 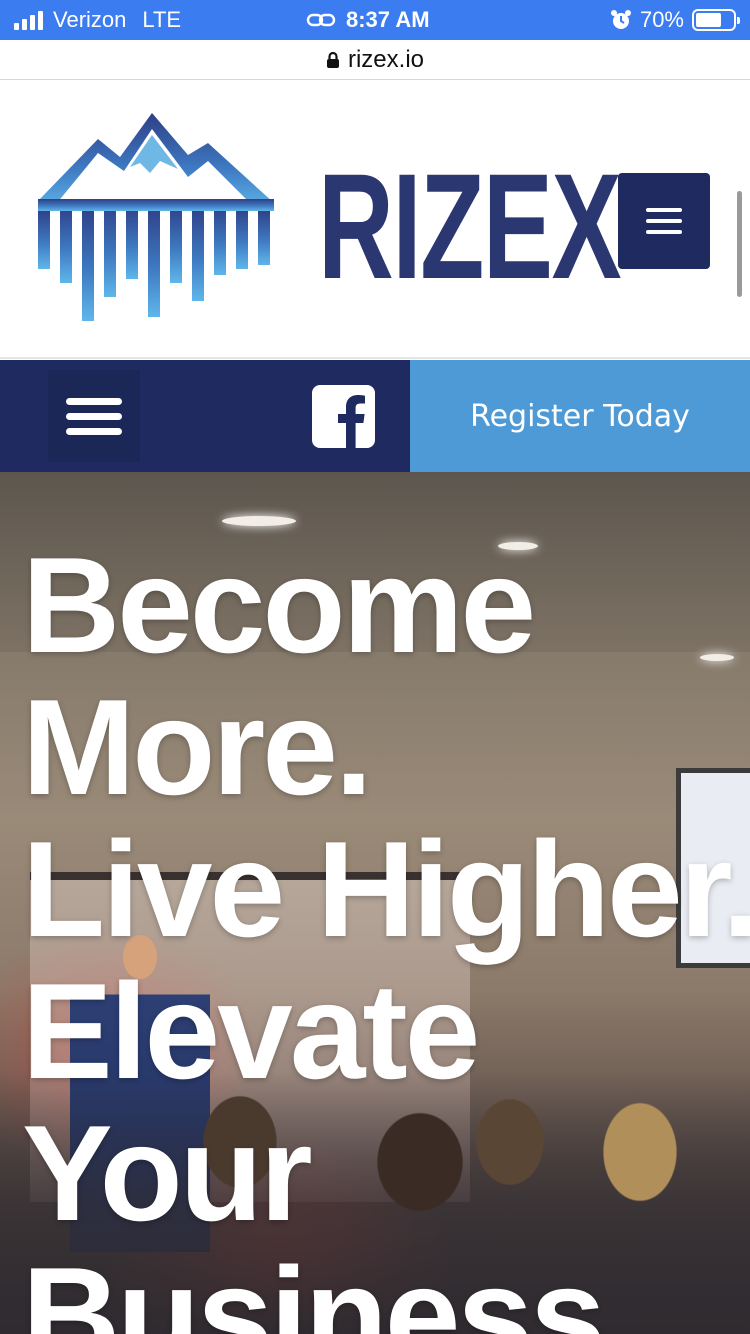 I want to click on headline-line: More., so click(x=197, y=747).